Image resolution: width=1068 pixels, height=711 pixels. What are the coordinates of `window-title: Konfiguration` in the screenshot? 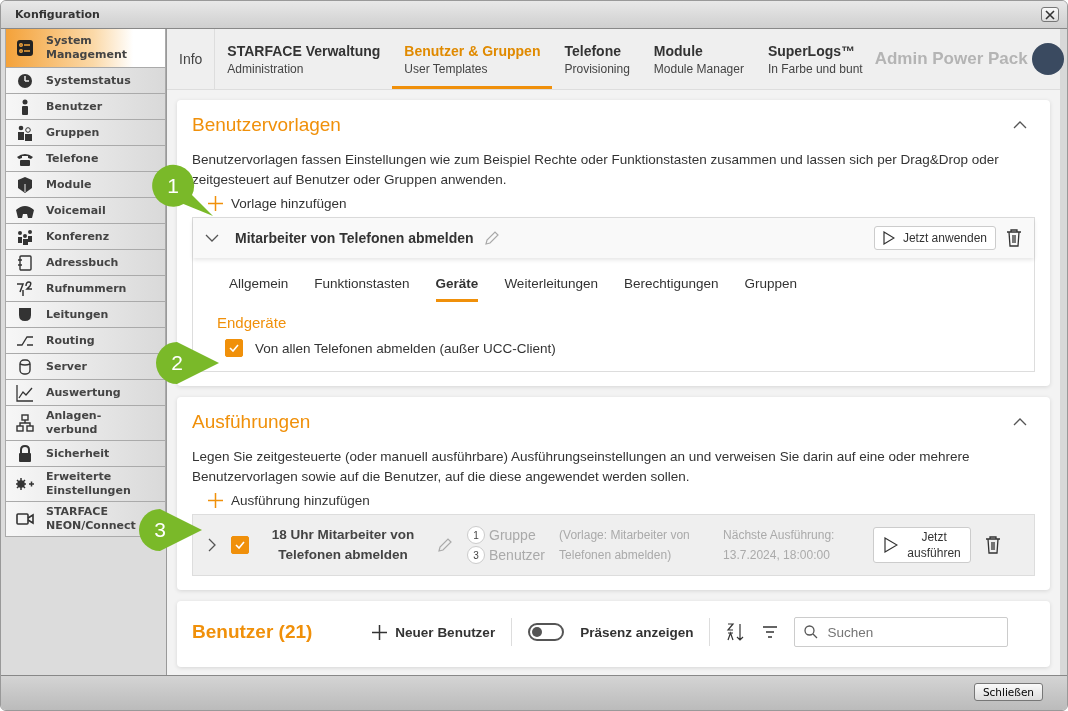 It's located at (57, 14).